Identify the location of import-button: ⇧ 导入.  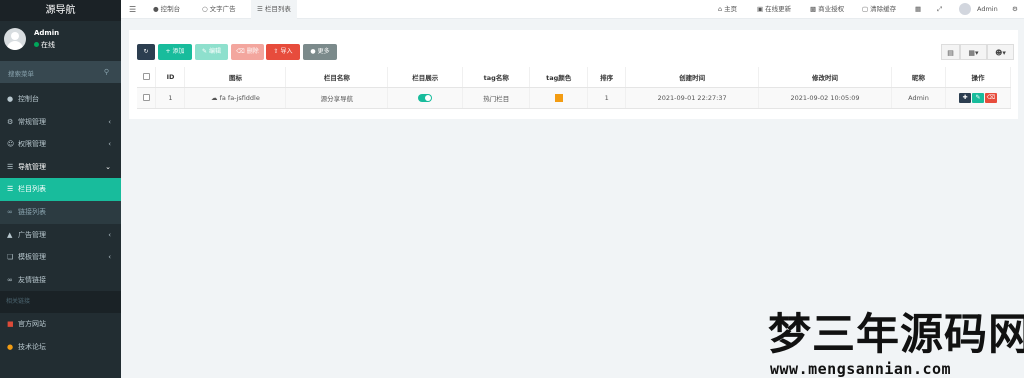
(283, 52).